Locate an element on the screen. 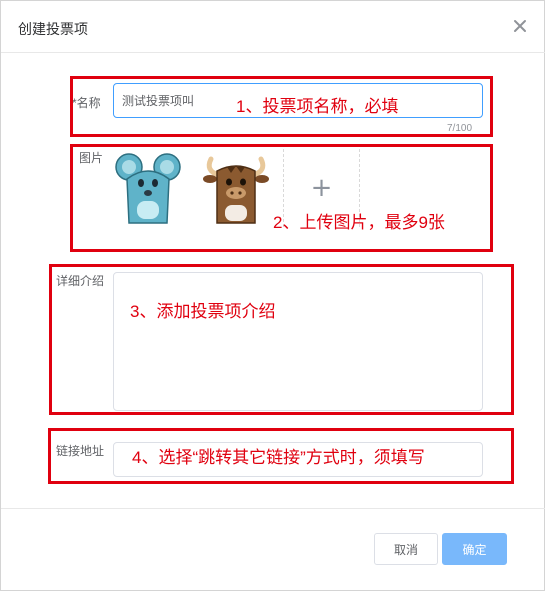 The width and height of the screenshot is (545, 591). confirm-button: 确定 is located at coordinates (474, 549).